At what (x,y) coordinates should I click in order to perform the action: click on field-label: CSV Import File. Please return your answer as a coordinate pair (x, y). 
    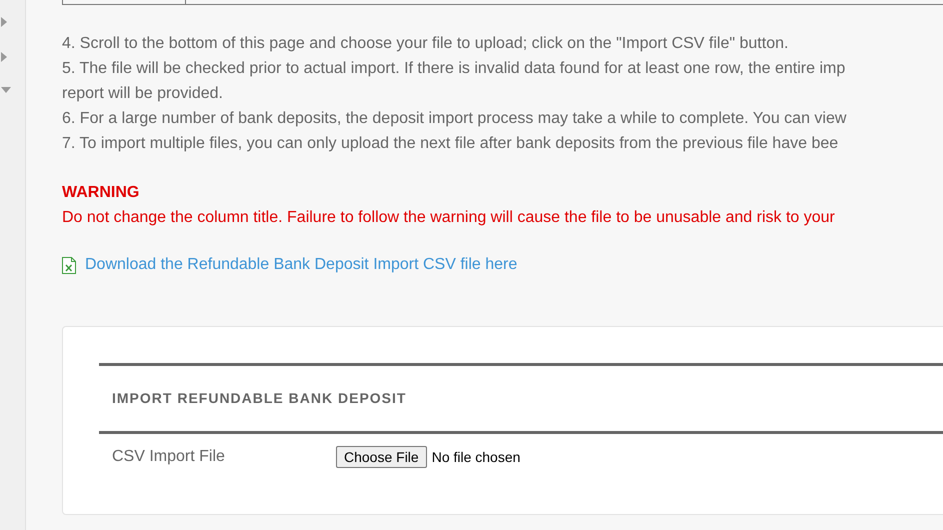
    Looking at the image, I should click on (169, 457).